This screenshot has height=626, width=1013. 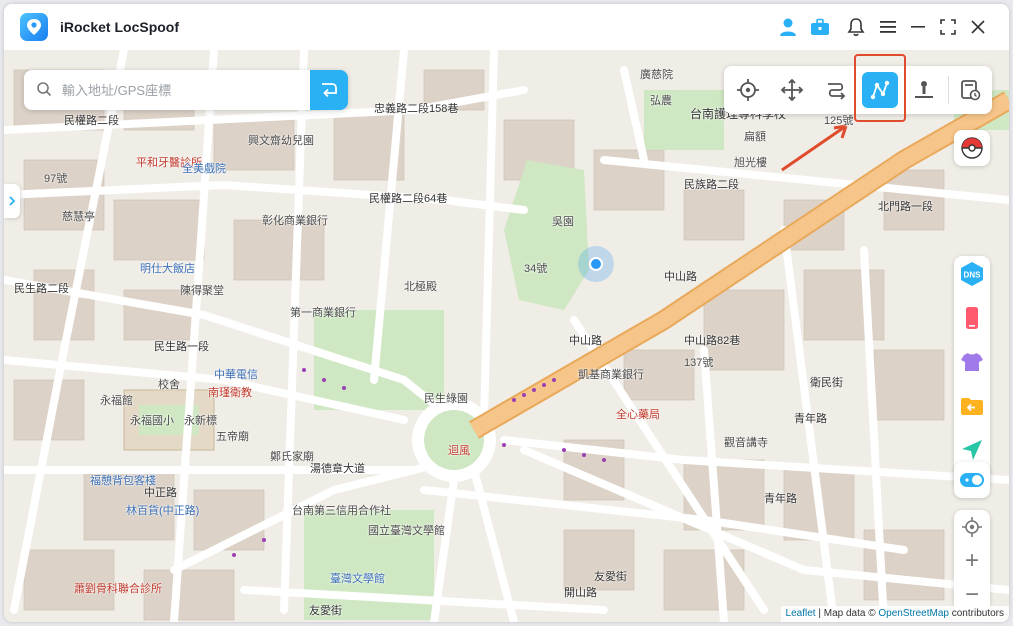 I want to click on map-label: 34號, so click(x=536, y=269).